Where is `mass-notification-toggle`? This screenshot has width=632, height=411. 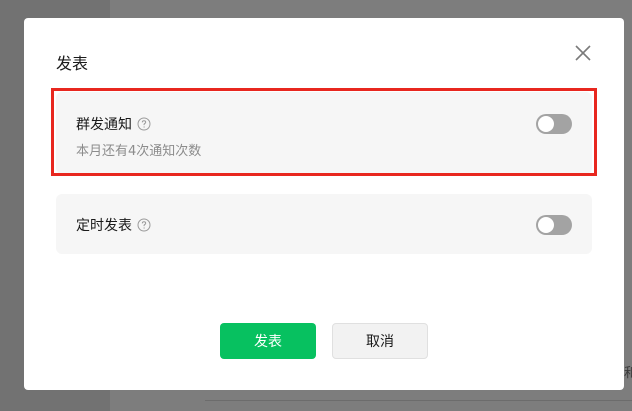
mass-notification-toggle is located at coordinates (554, 124).